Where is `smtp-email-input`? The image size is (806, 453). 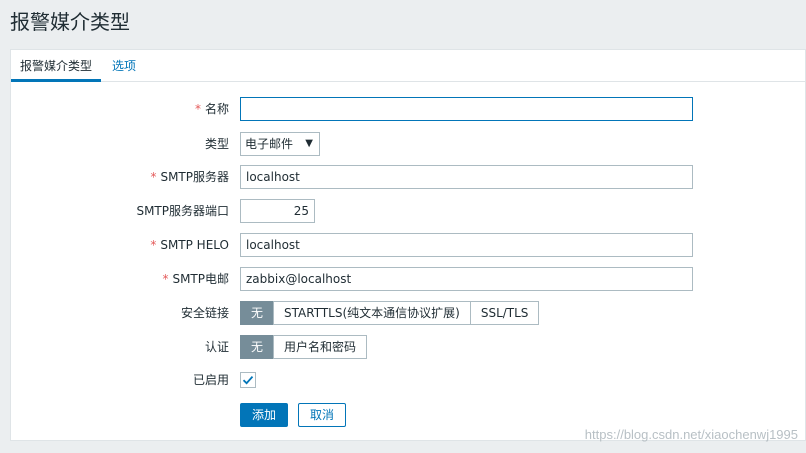 smtp-email-input is located at coordinates (466, 279).